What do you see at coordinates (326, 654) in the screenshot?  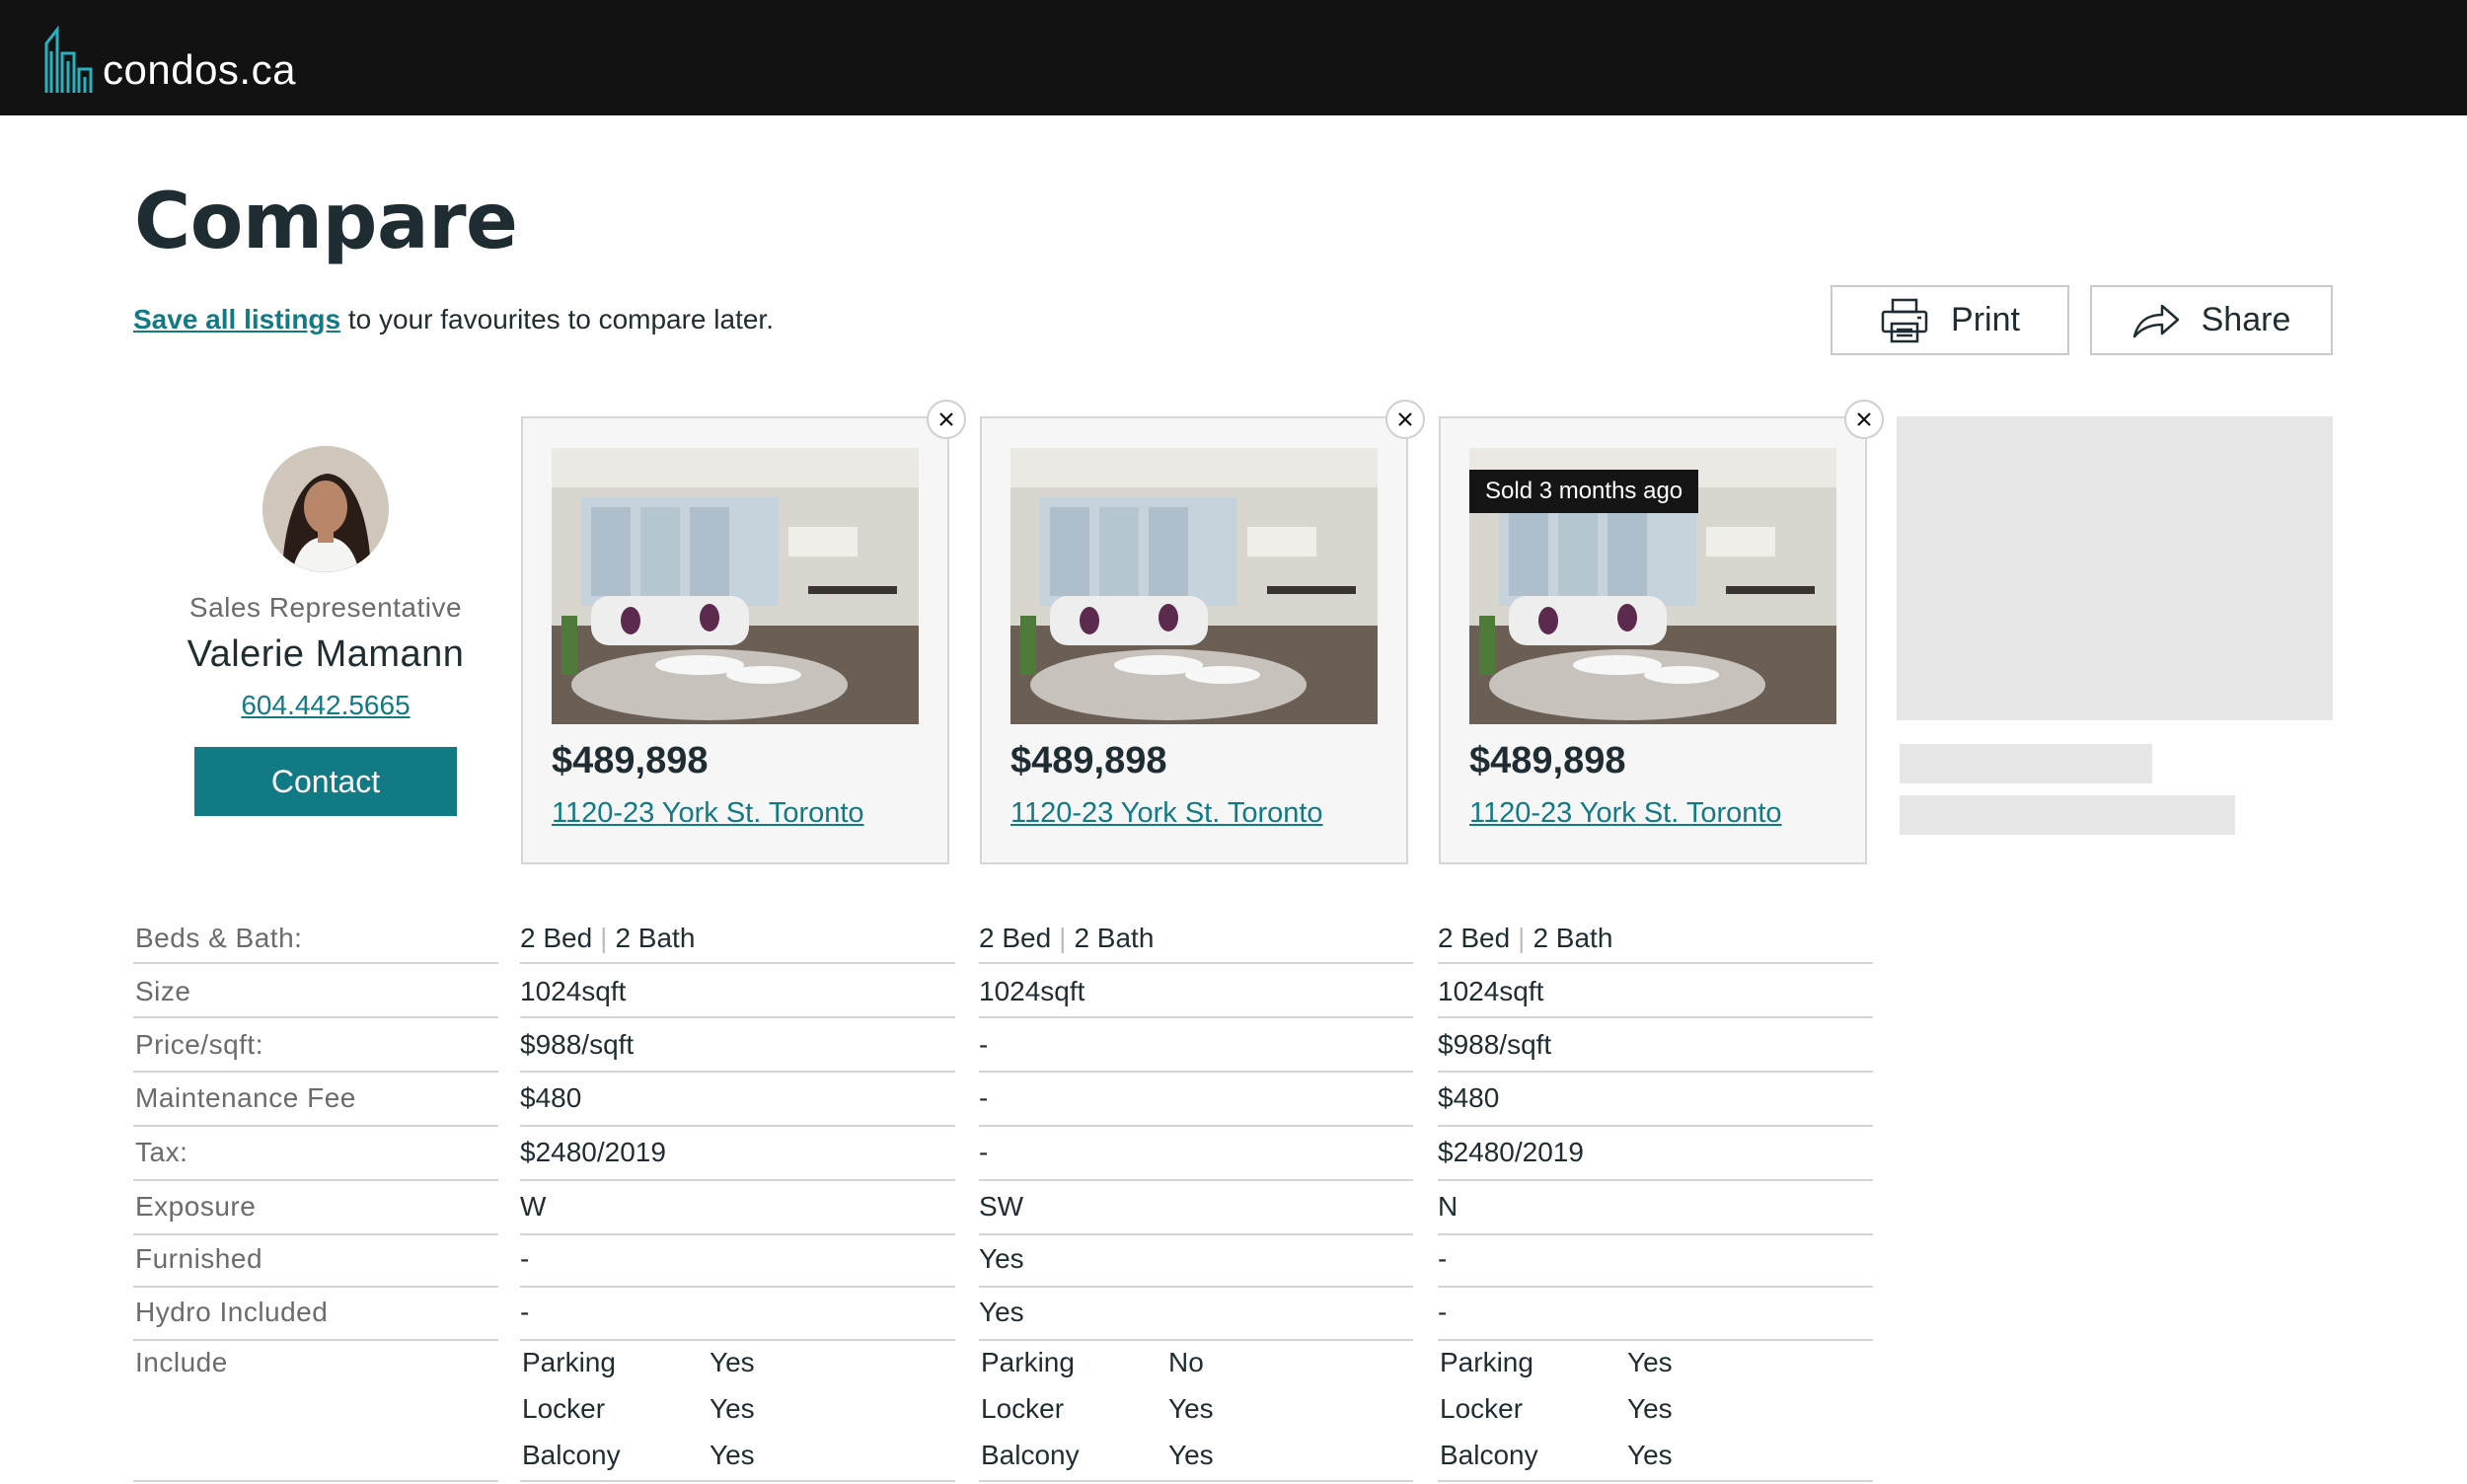 I see `agent-name: Valerie Mamann` at bounding box center [326, 654].